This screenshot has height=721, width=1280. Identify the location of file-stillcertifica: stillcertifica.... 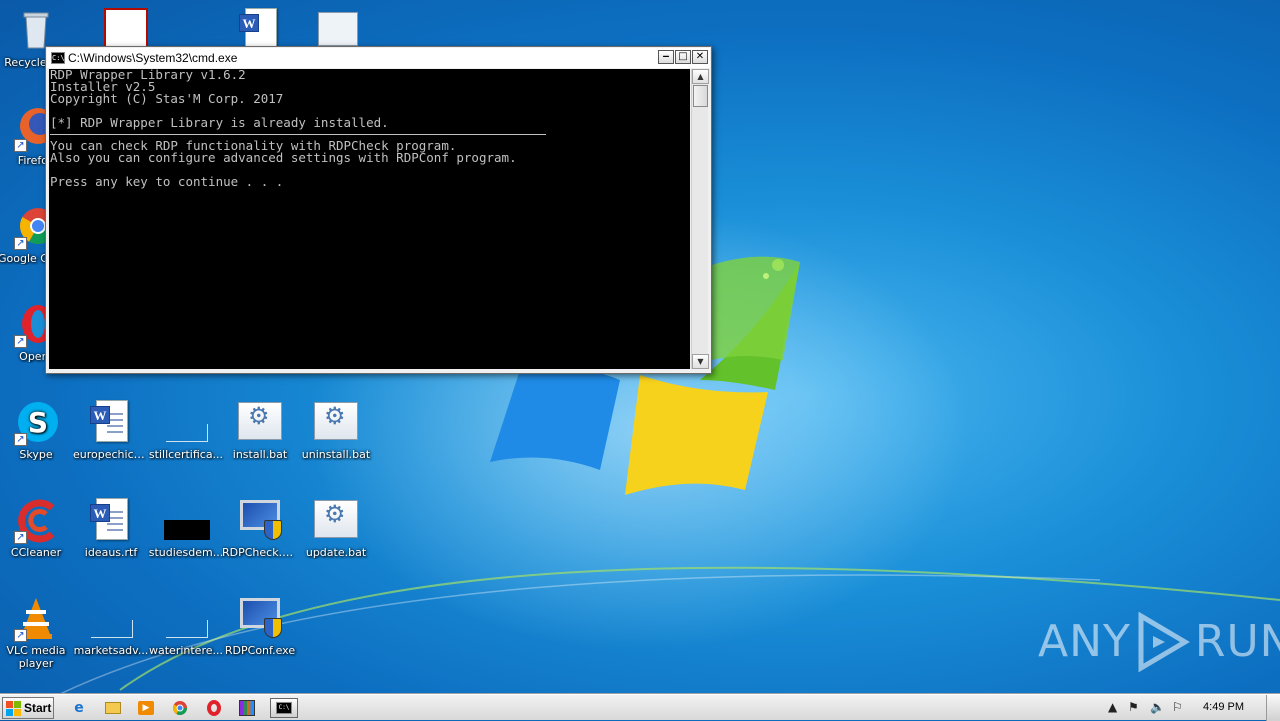
(186, 429).